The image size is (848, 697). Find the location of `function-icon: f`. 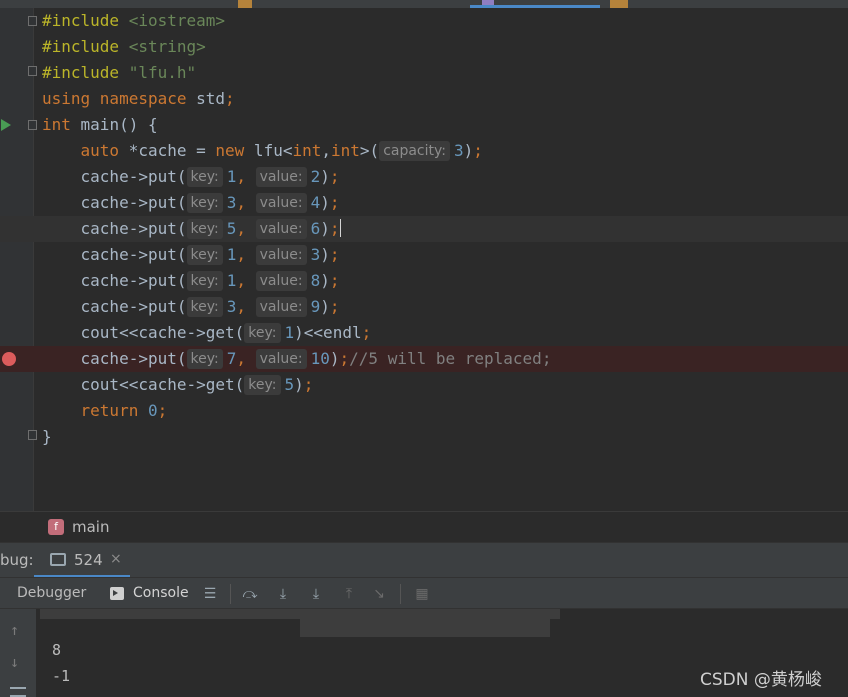

function-icon: f is located at coordinates (56, 527).